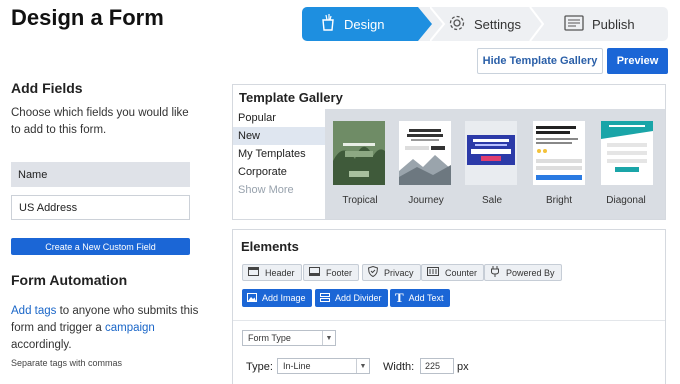  I want to click on step-settings: Settings, so click(484, 24).